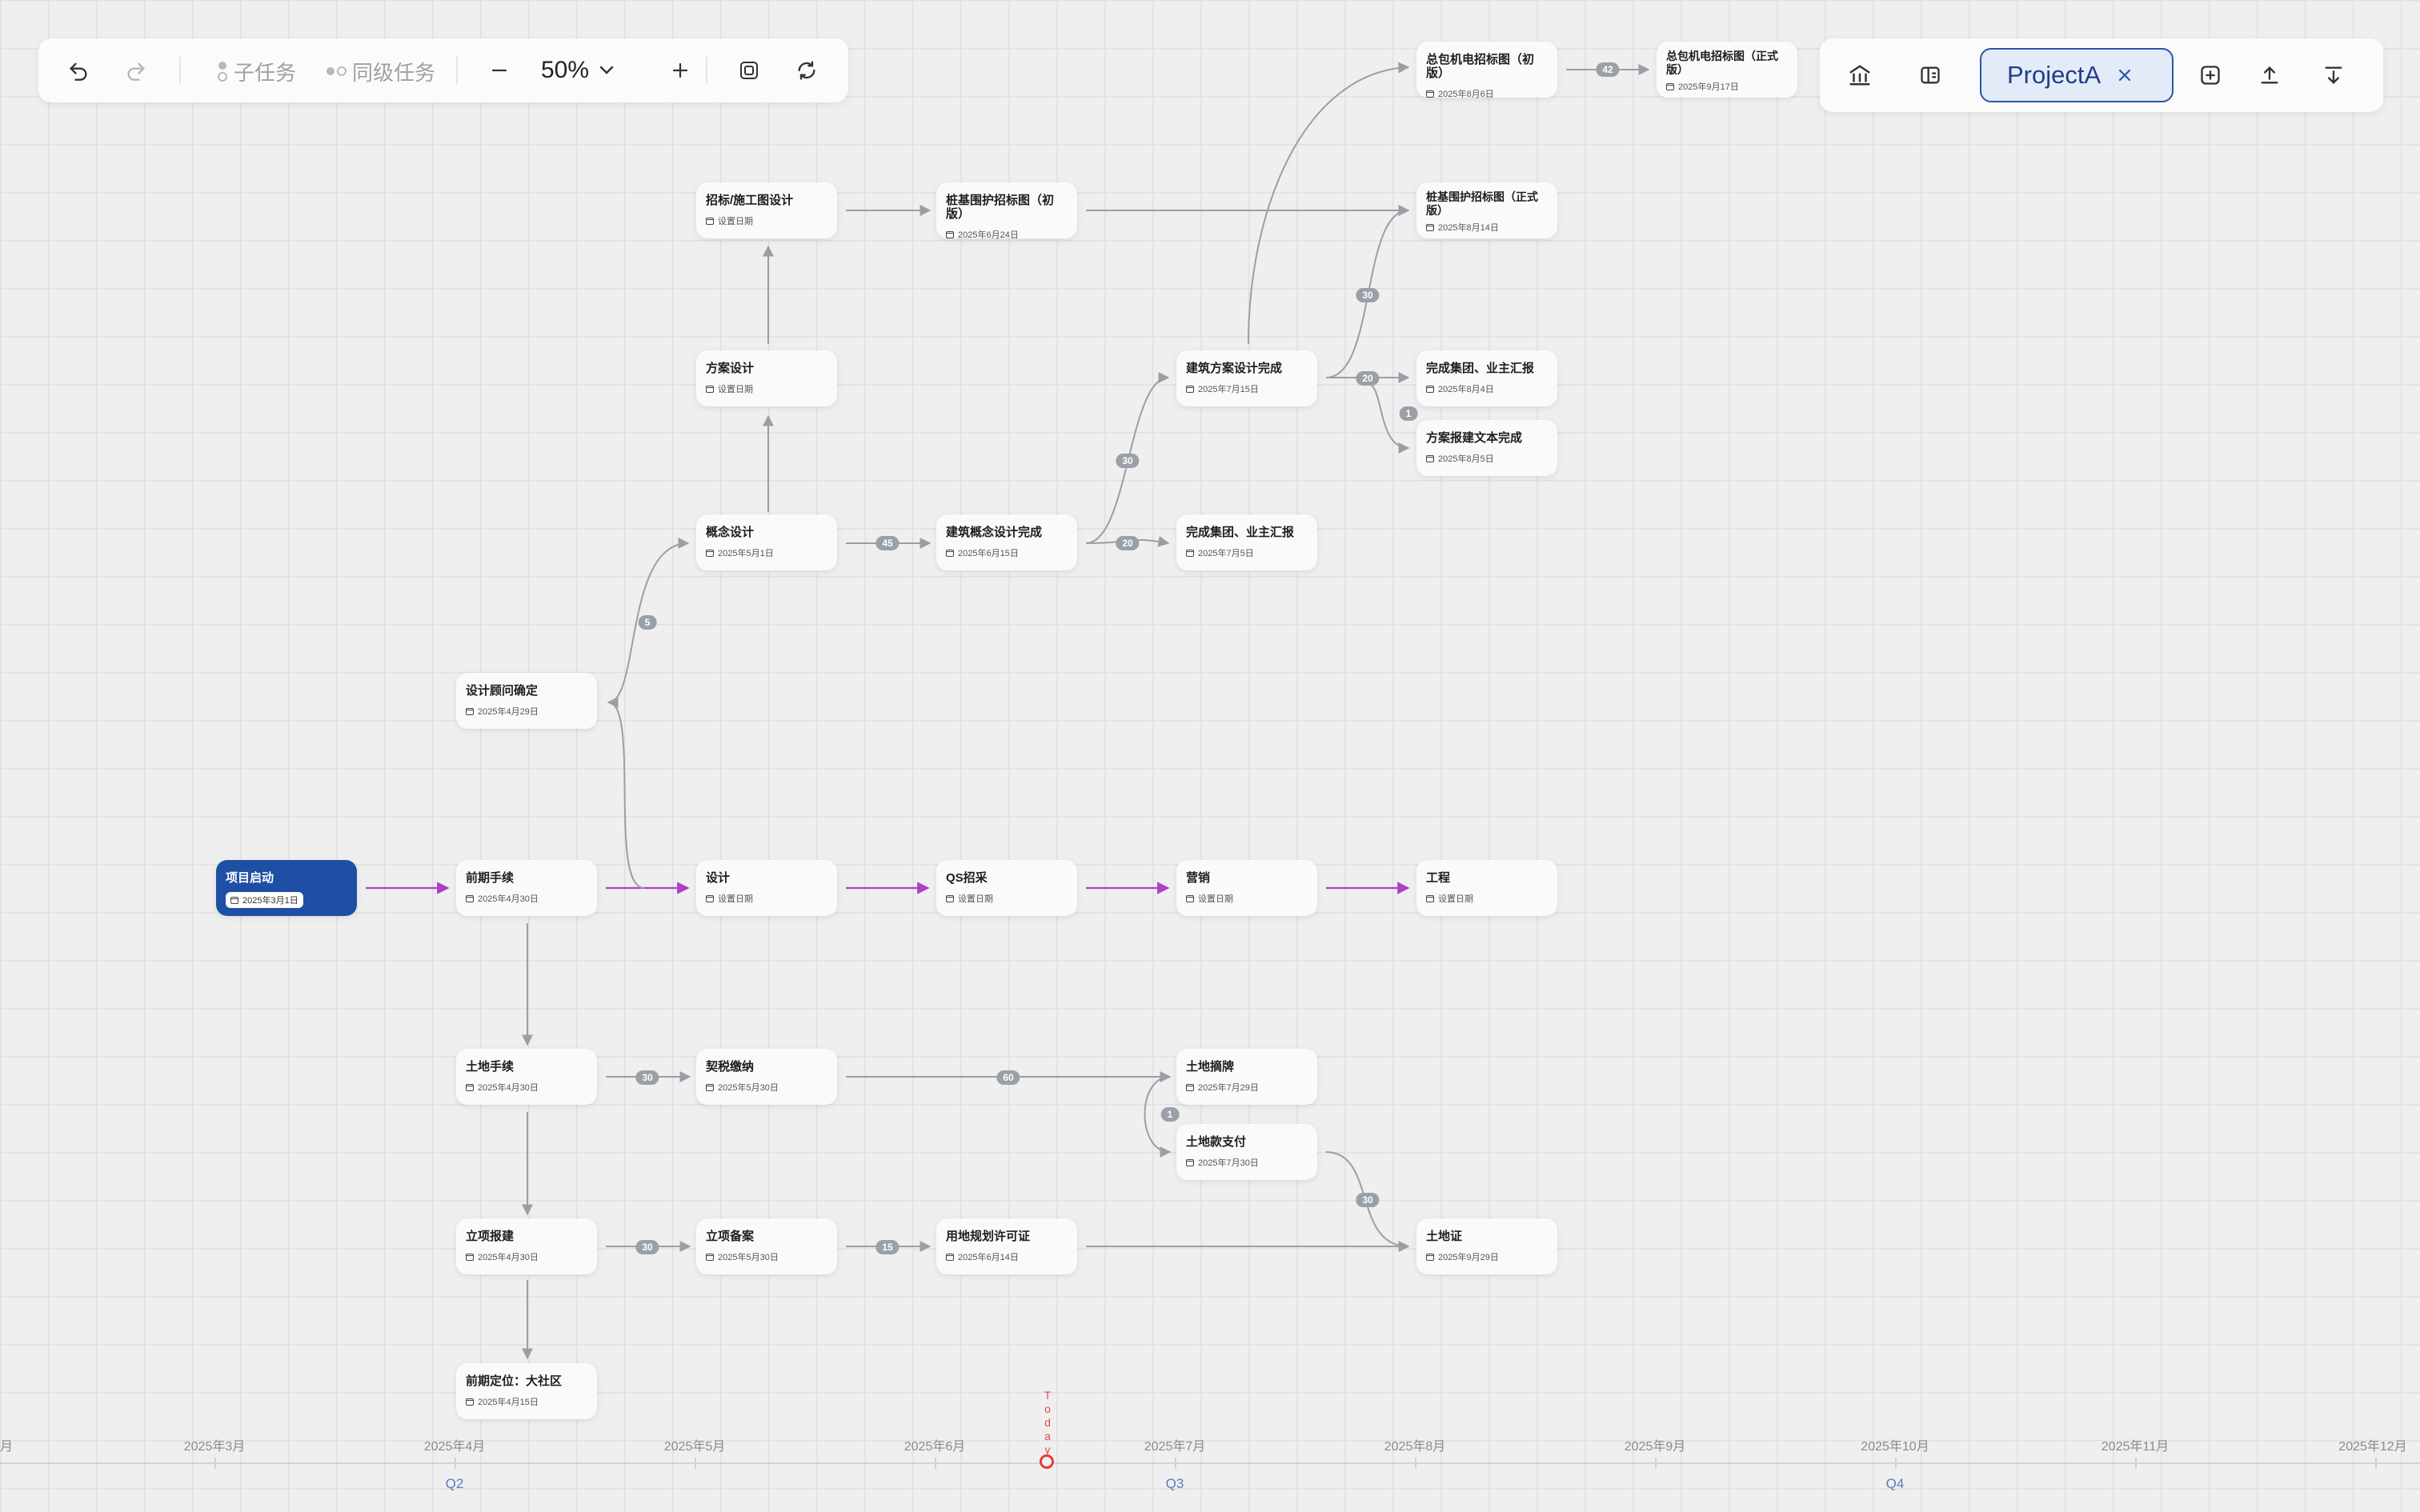 The width and height of the screenshot is (2420, 1512). Describe the element at coordinates (1486, 888) in the screenshot. I see `task-node: 工程 设置日期` at that location.